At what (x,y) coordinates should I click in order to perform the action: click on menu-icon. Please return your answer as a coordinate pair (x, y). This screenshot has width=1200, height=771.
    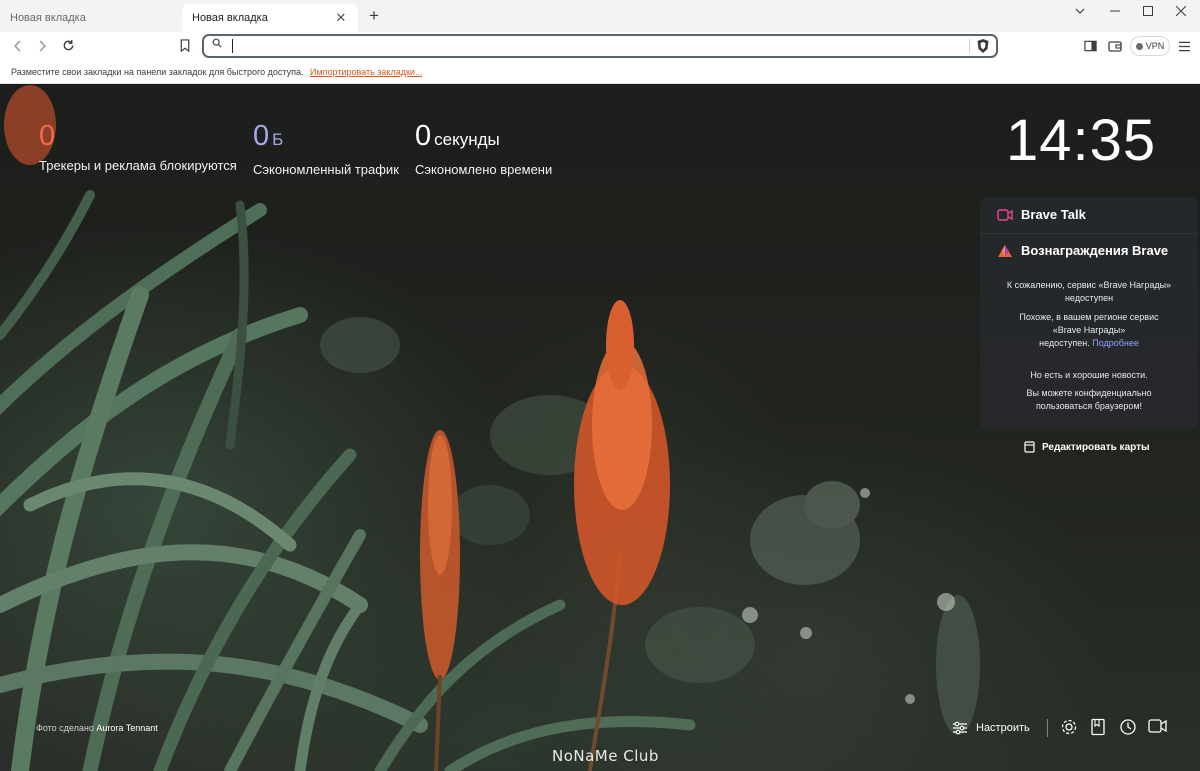
    Looking at the image, I should click on (1184, 47).